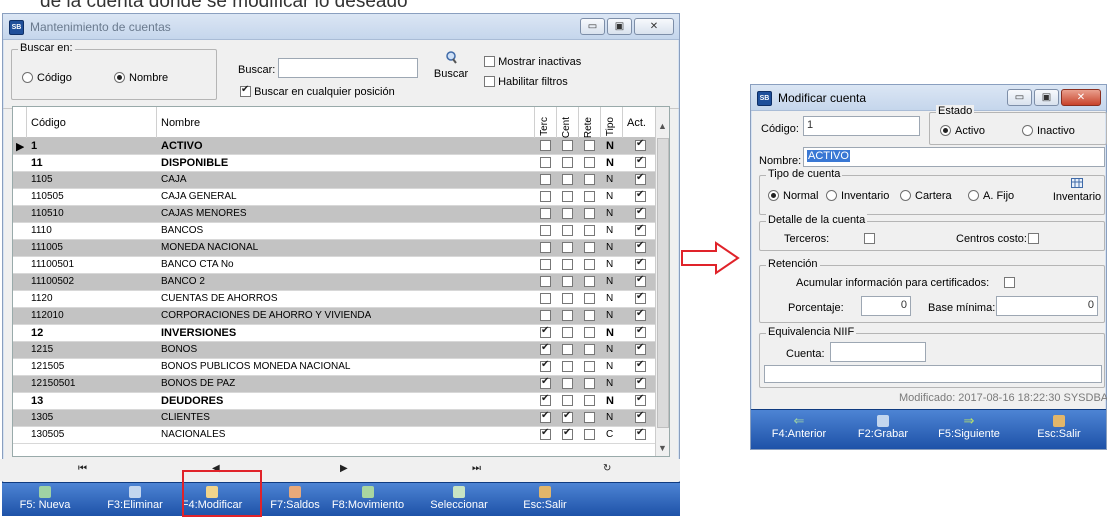 This screenshot has height=517, width=1107. Describe the element at coordinates (335, 367) in the screenshot. I see `table-row: 121505 BONOS PUBLICOS MONEDA NACIONAL N` at that location.